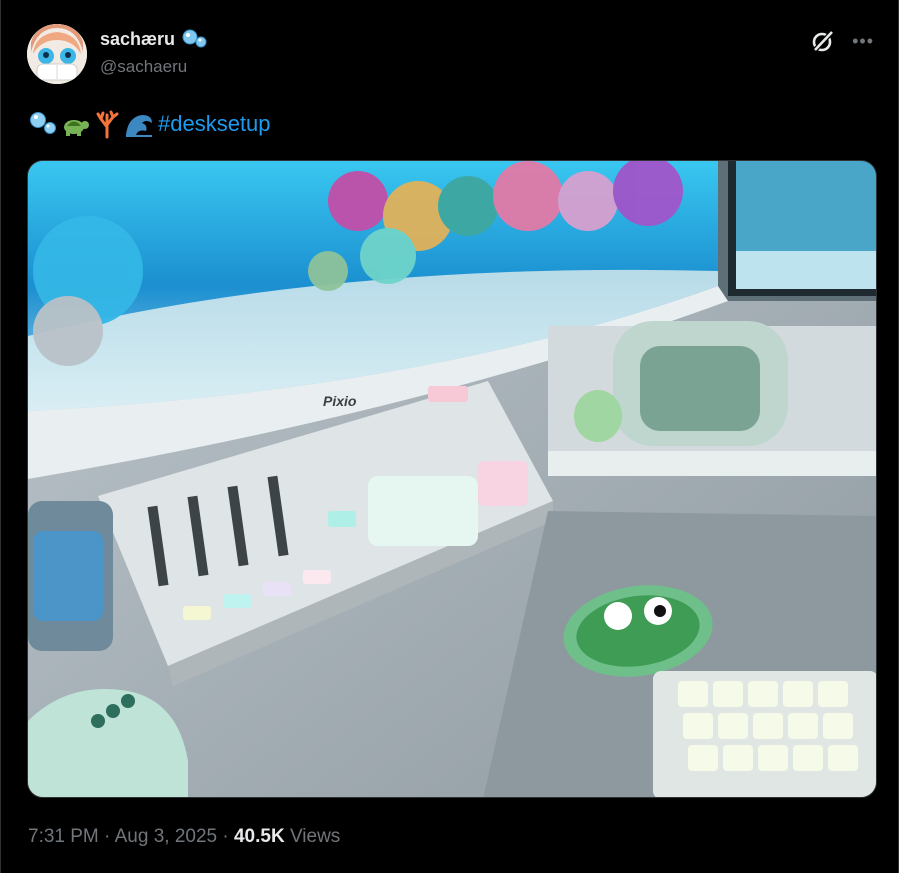  Describe the element at coordinates (842, 41) in the screenshot. I see `header-actions: •••` at that location.